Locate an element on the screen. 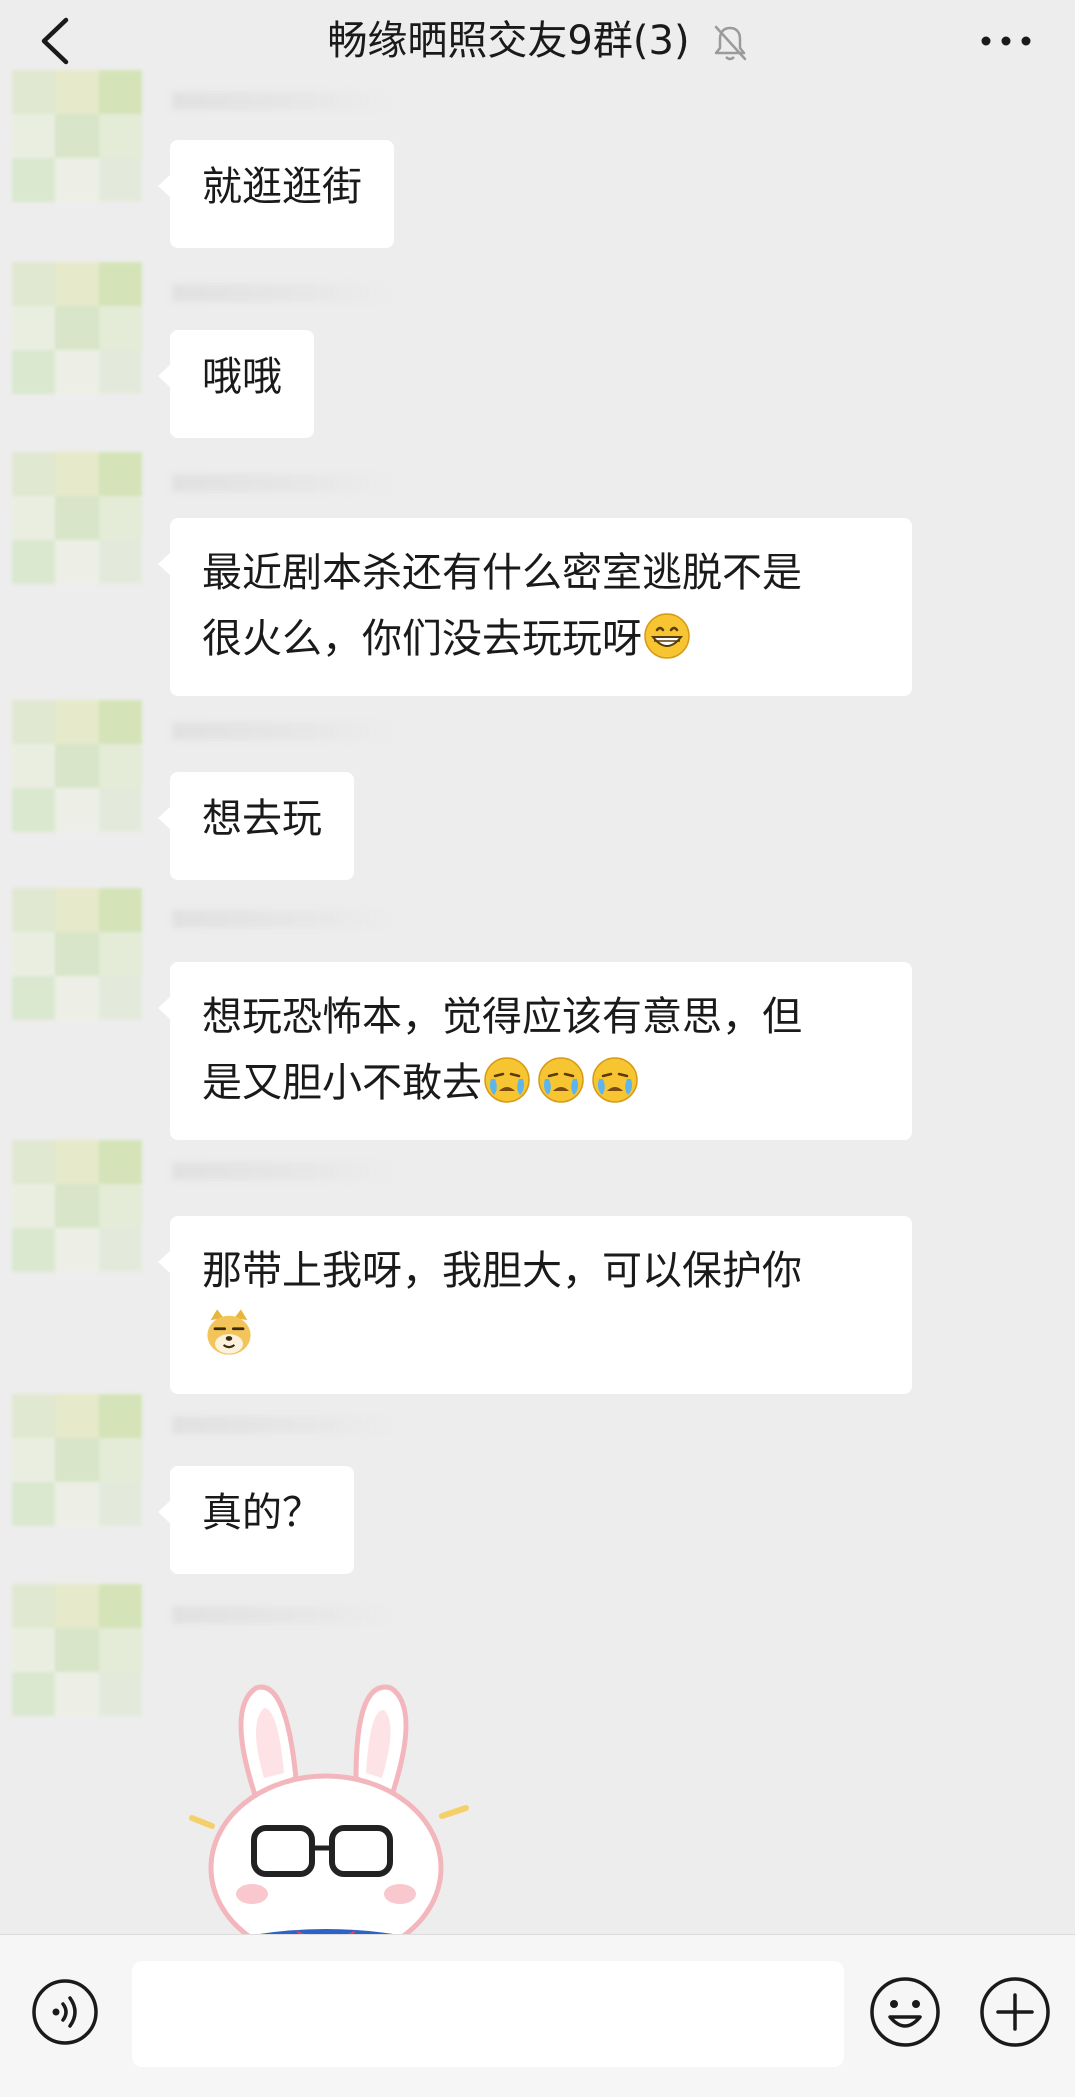  chat-message: 哦哦 is located at coordinates (537, 357).